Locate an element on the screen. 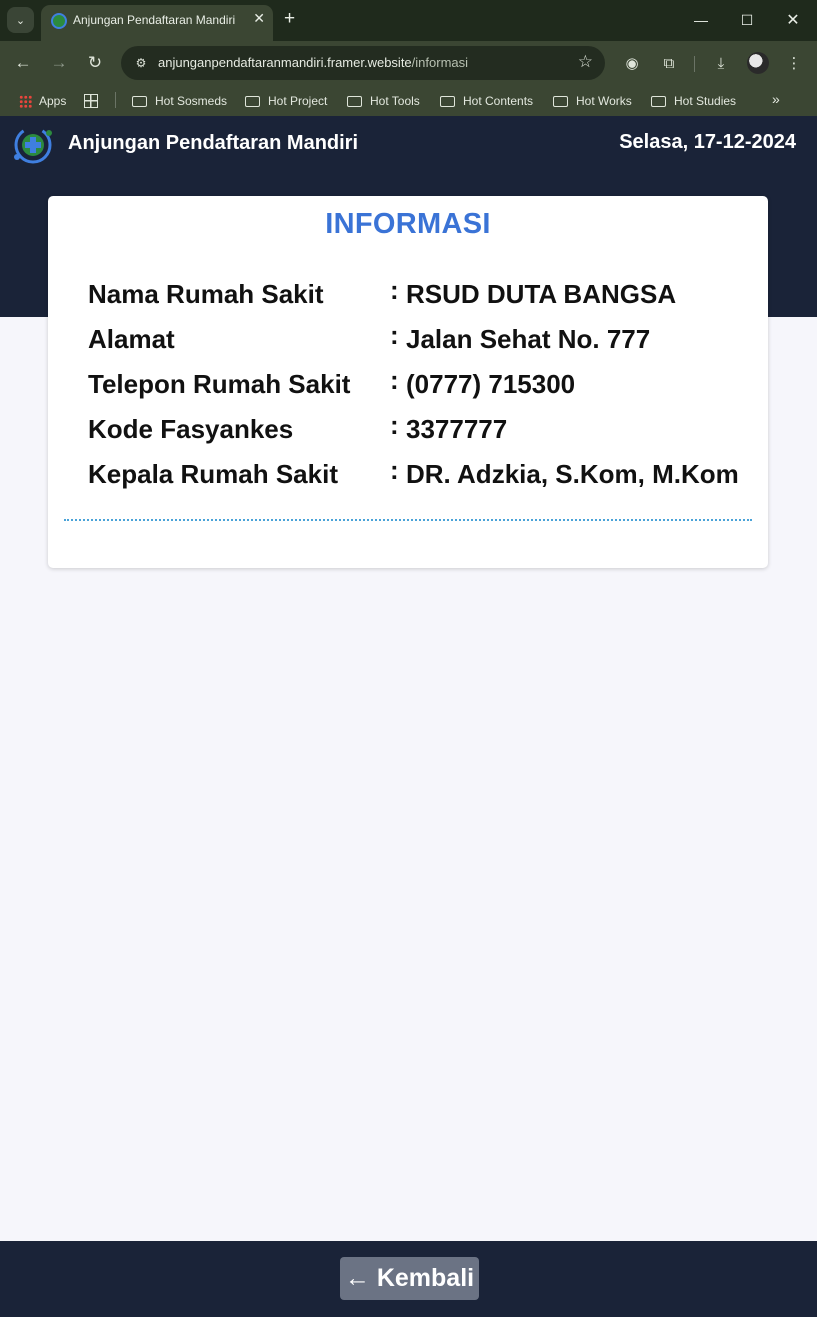 This screenshot has height=1317, width=817. kebab-menu-icon: ⋮ is located at coordinates (794, 63).